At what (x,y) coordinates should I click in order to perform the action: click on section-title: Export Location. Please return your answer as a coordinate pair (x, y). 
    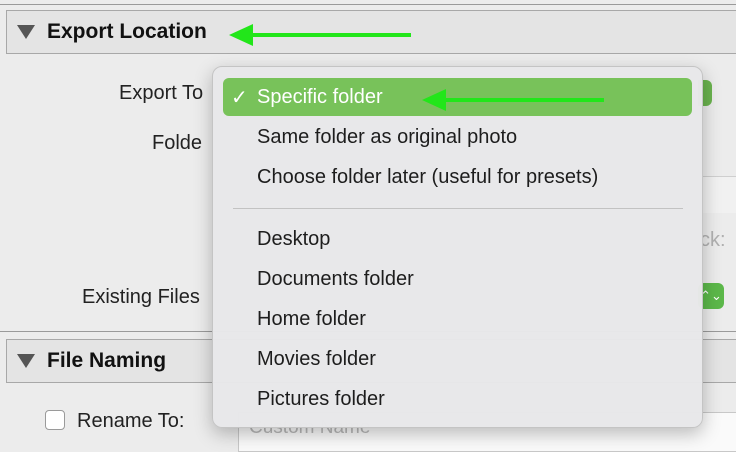
    Looking at the image, I should click on (127, 31).